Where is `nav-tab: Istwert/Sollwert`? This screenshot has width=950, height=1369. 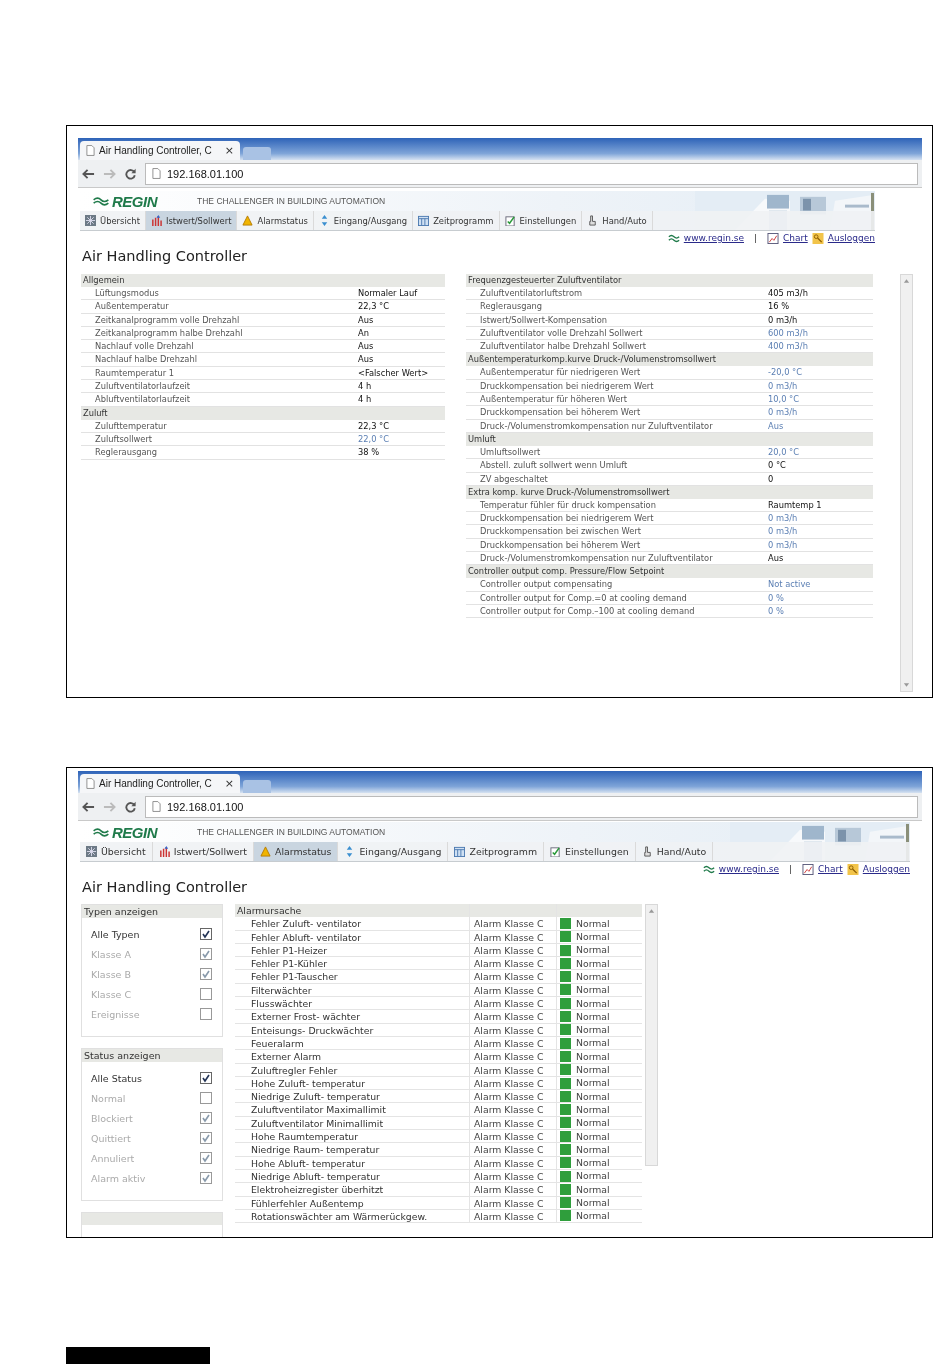 nav-tab: Istwert/Sollwert is located at coordinates (191, 220).